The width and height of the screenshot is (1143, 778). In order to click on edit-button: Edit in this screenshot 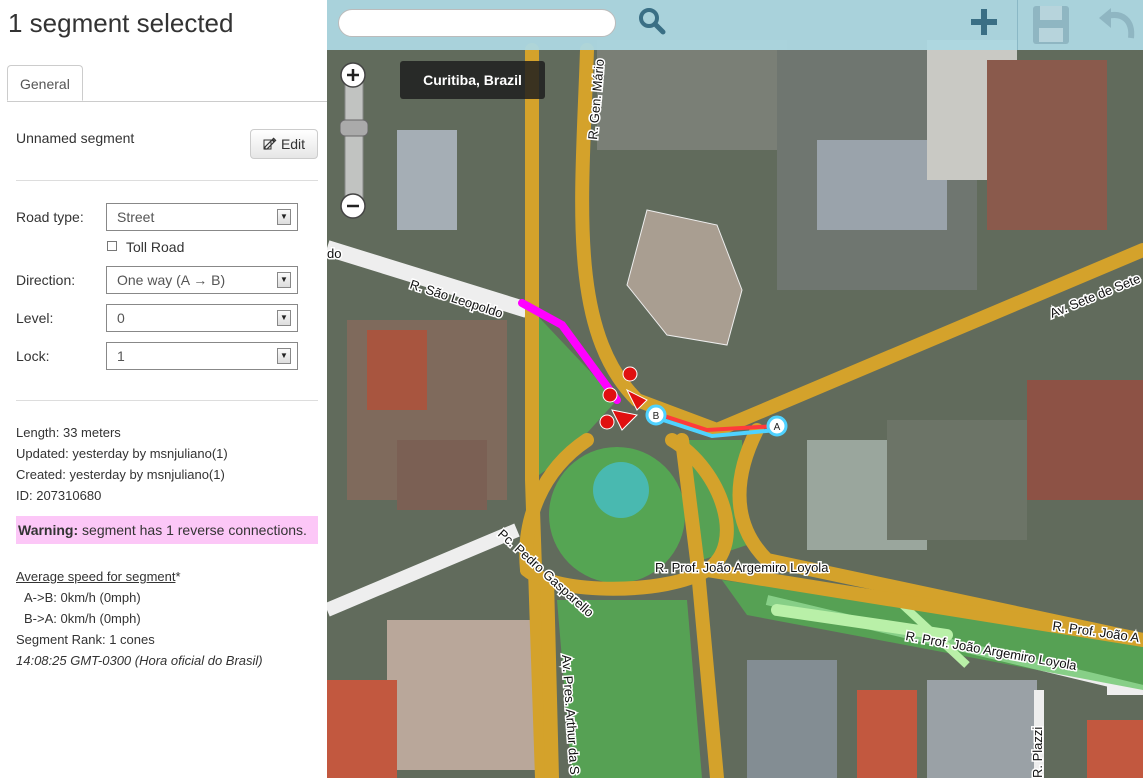, I will do `click(284, 144)`.